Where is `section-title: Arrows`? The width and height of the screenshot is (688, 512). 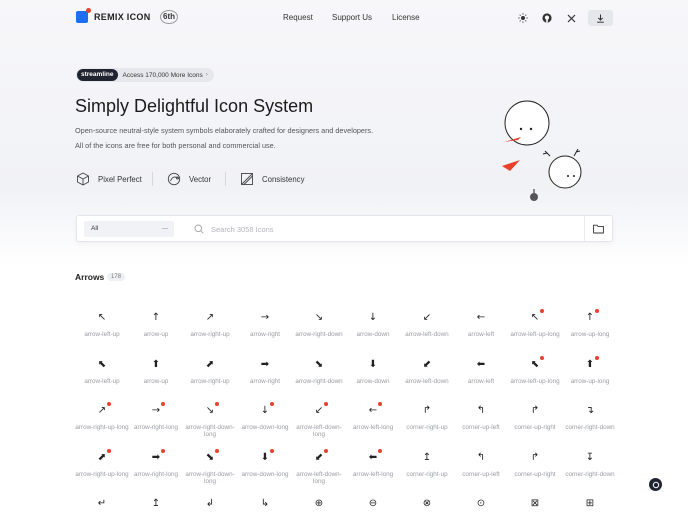 section-title: Arrows is located at coordinates (90, 277).